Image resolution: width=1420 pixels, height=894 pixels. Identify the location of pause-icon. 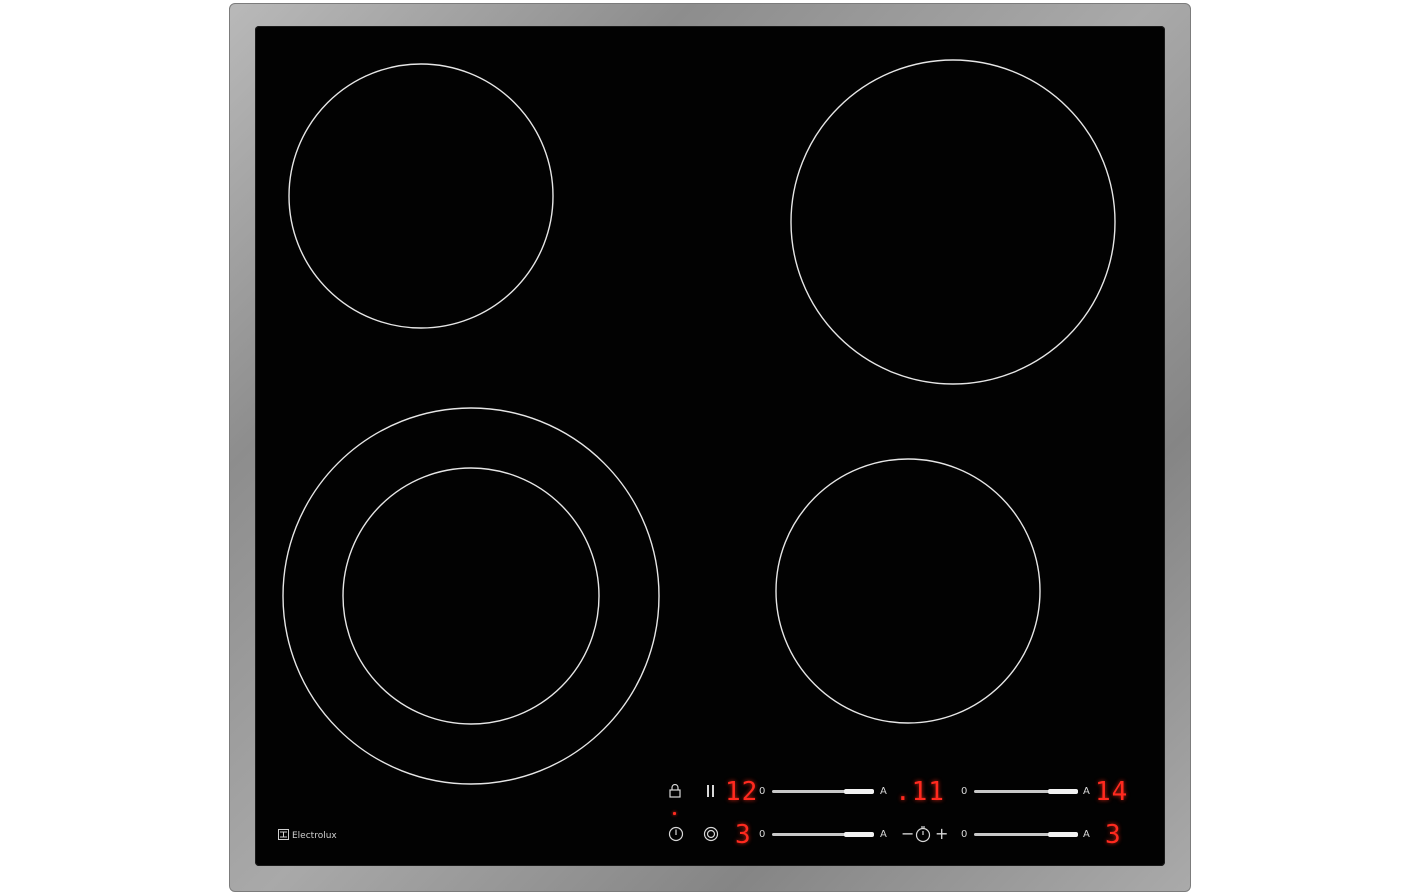
(711, 791).